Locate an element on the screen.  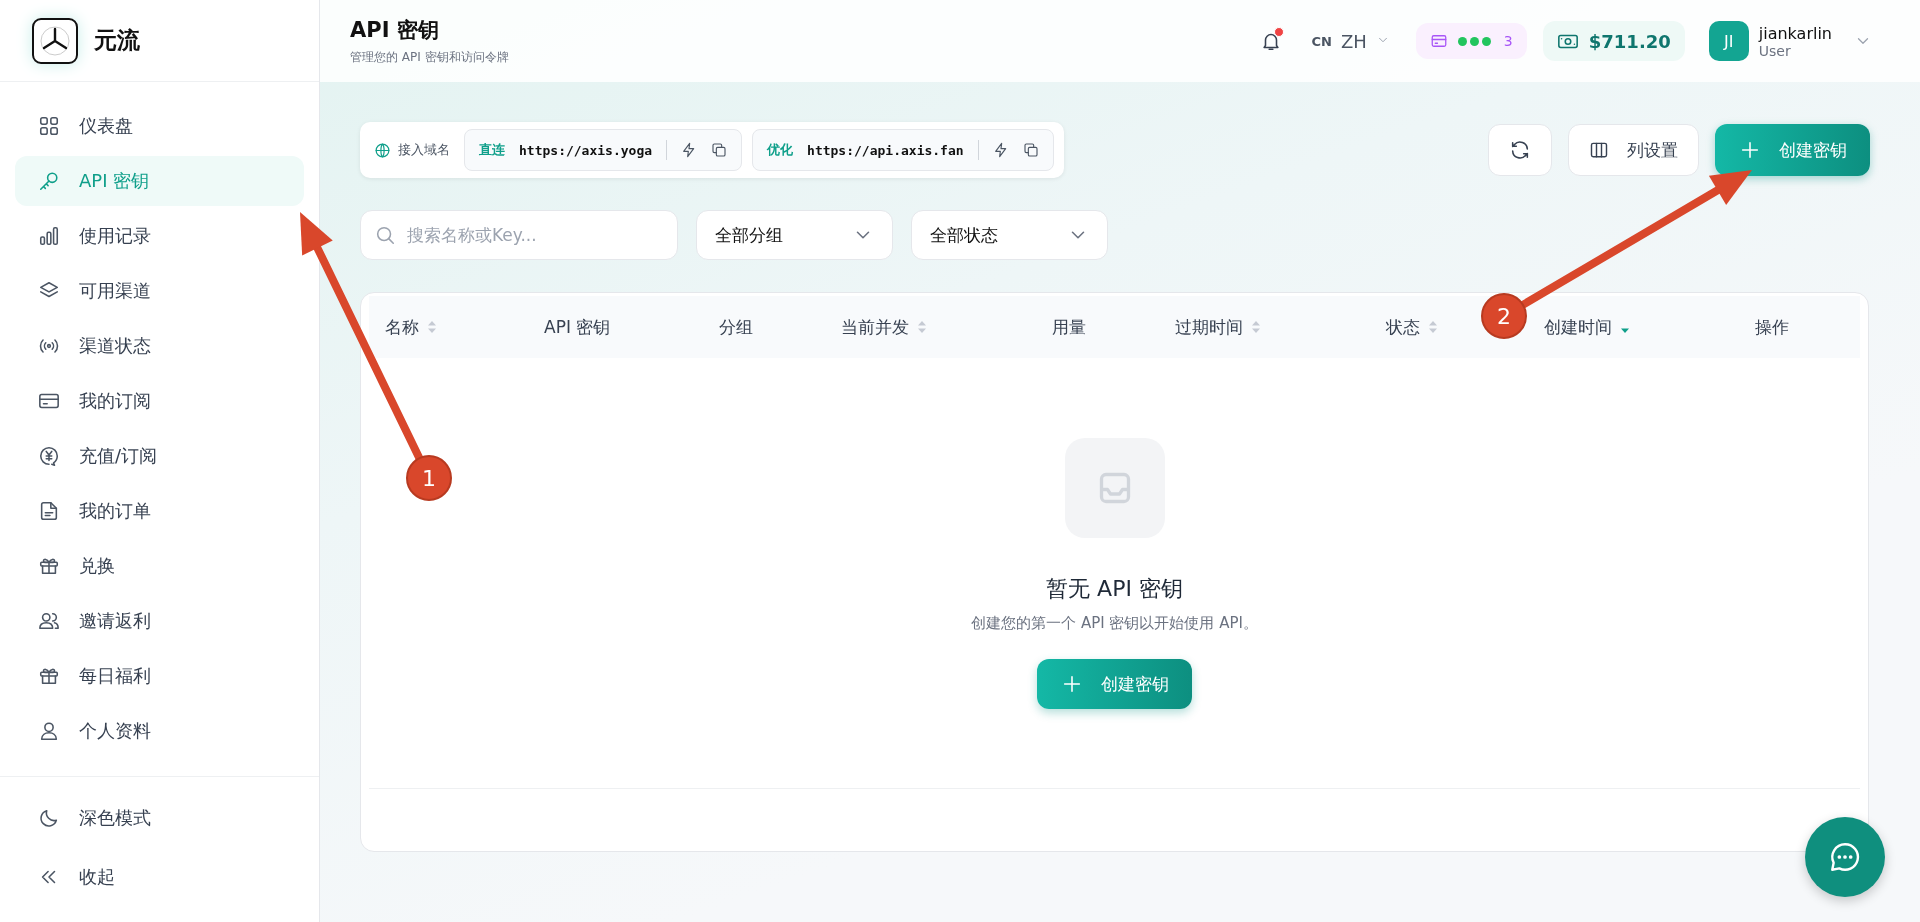
filter-dropdown: 全部状态 is located at coordinates (1009, 235).